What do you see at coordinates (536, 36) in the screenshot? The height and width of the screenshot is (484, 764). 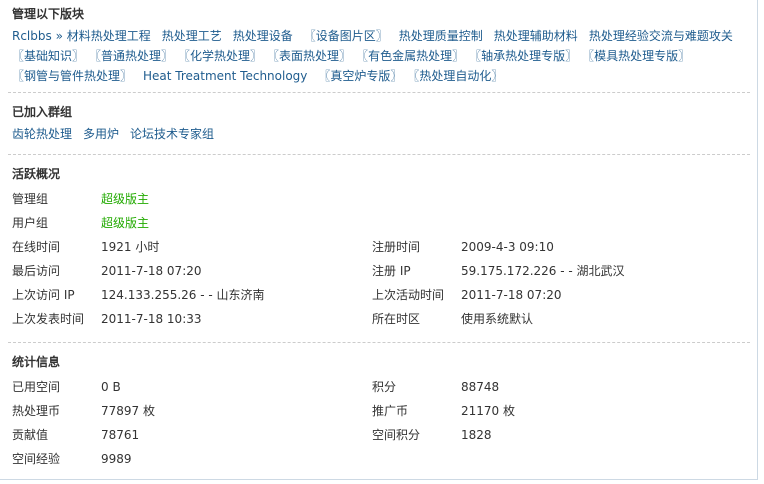 I see `forum-link: 热处理辅助材料` at bounding box center [536, 36].